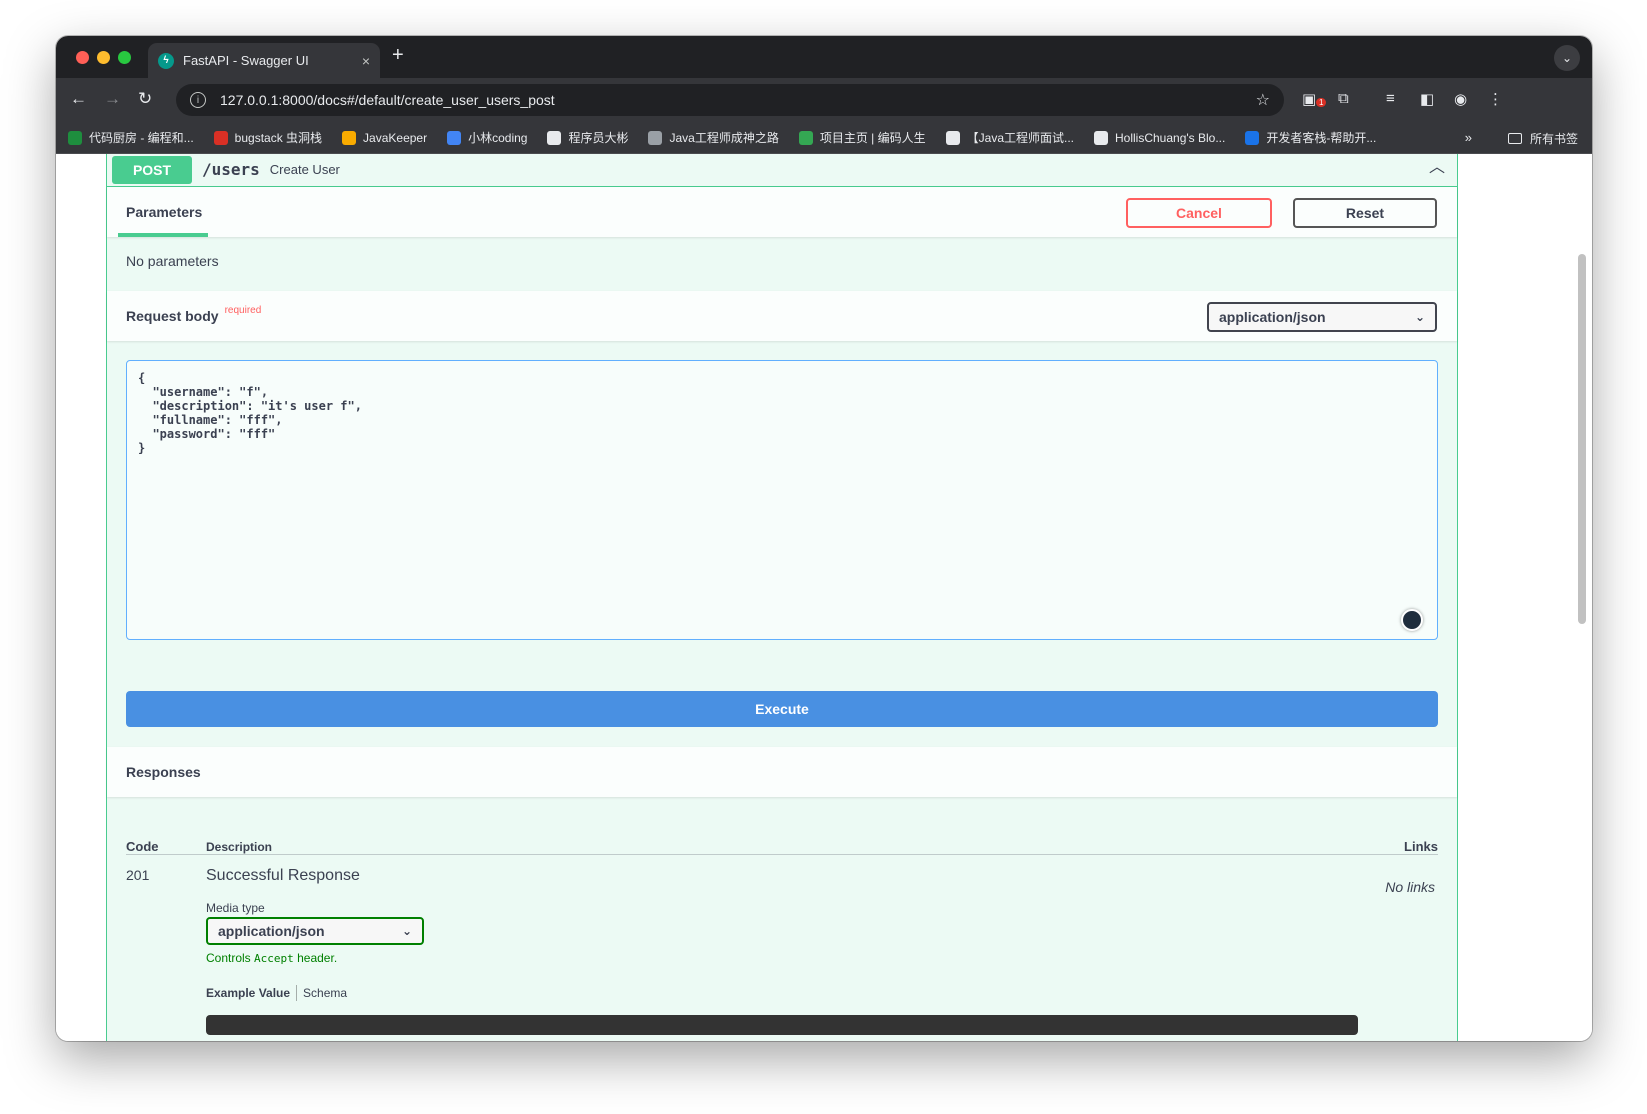 The width and height of the screenshot is (1647, 1114). What do you see at coordinates (325, 993) in the screenshot?
I see `tab-schema: Schema` at bounding box center [325, 993].